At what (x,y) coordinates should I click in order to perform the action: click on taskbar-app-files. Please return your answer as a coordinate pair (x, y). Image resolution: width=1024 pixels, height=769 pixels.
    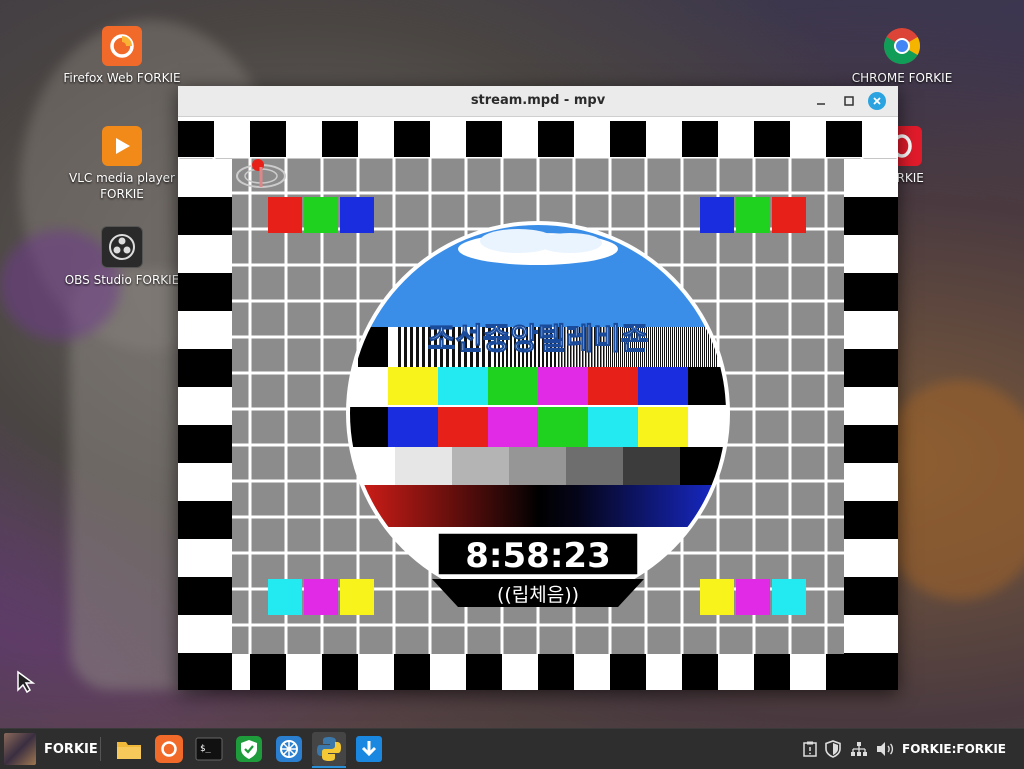
    Looking at the image, I should click on (129, 749).